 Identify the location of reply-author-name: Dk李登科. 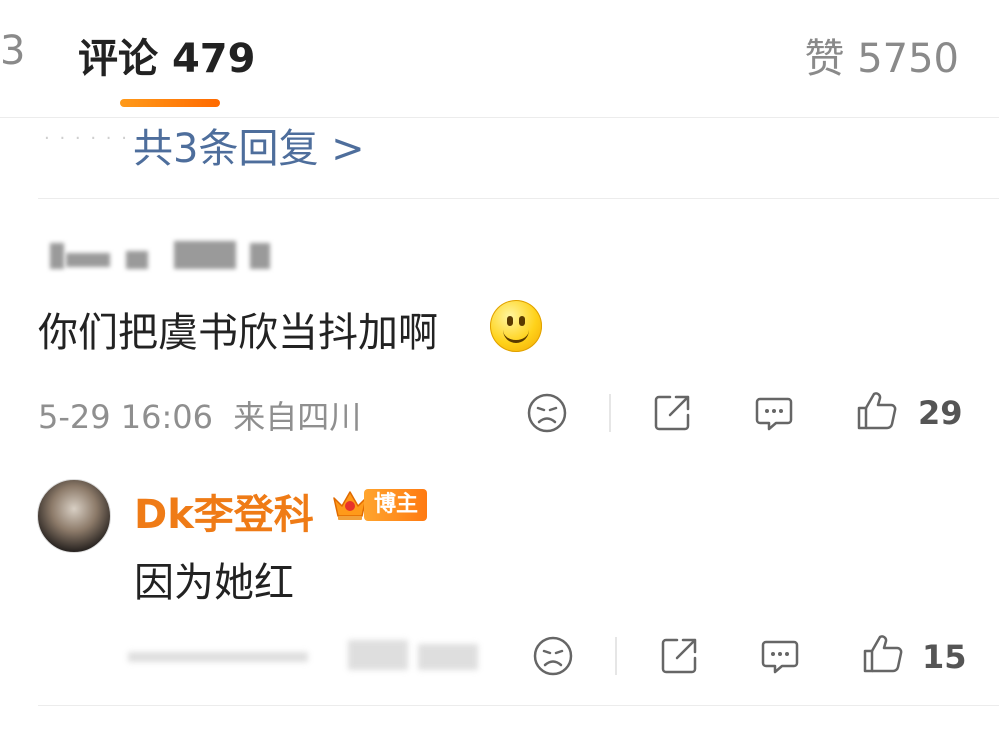
(224, 511).